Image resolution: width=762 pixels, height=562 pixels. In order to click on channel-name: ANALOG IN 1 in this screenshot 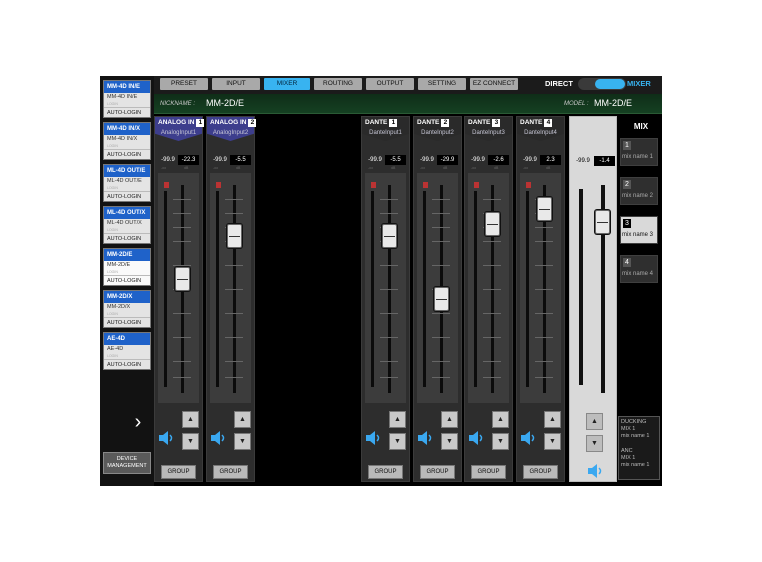, I will do `click(181, 123)`.